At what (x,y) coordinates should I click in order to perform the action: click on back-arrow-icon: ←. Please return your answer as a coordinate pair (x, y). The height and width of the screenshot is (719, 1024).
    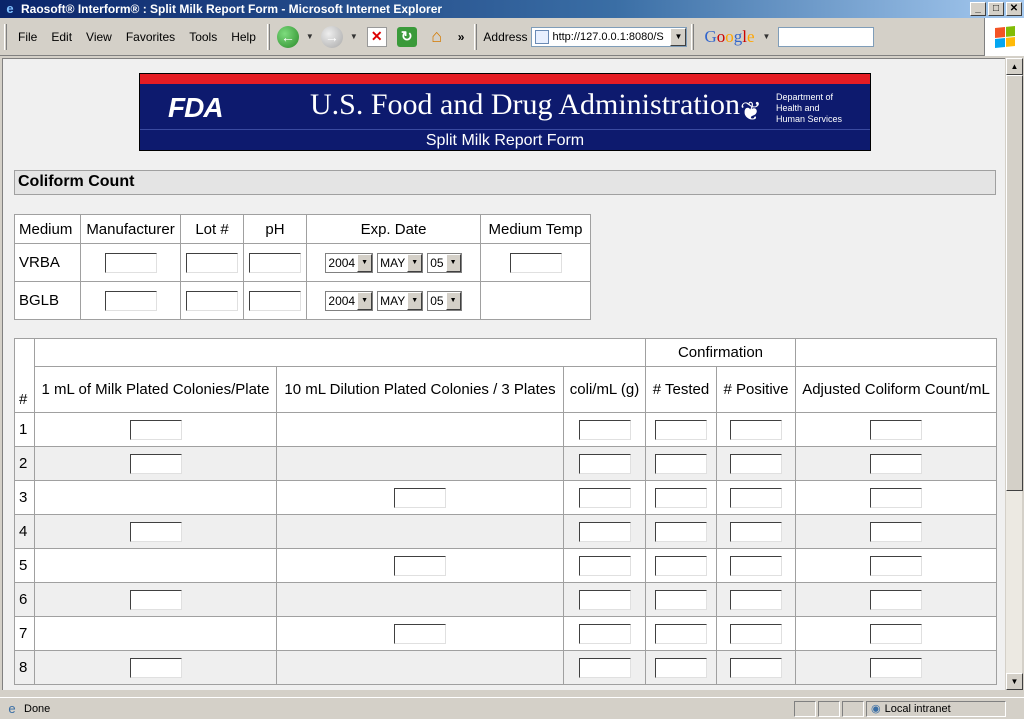
    Looking at the image, I should click on (287, 36).